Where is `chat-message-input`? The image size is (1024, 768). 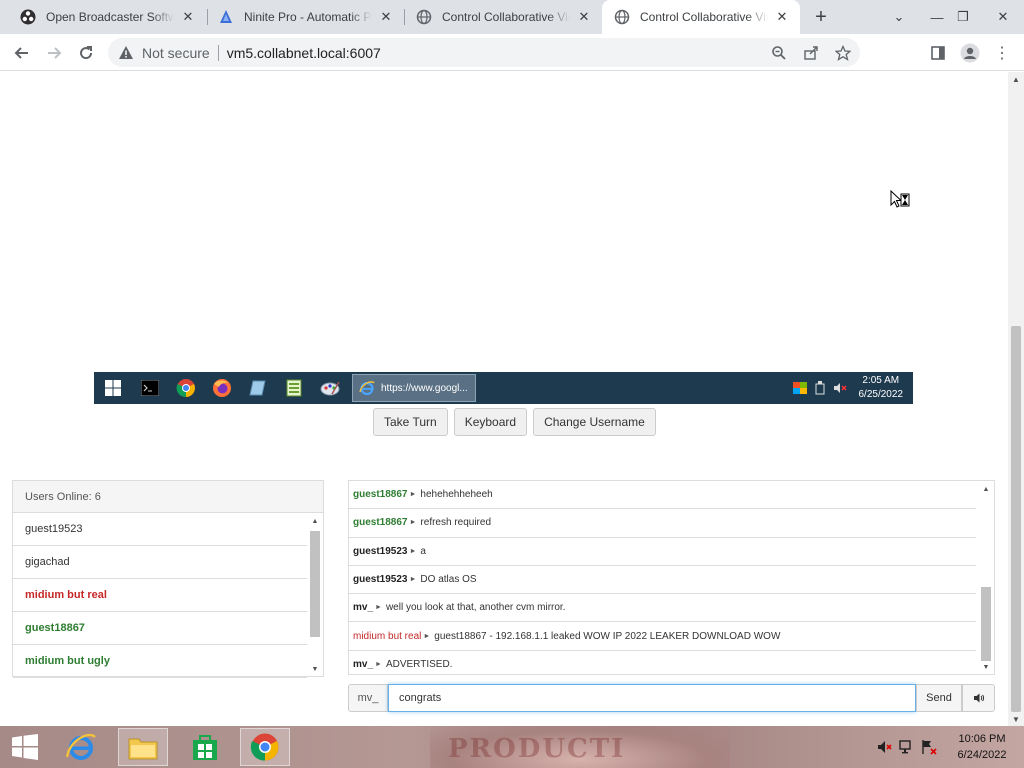 chat-message-input is located at coordinates (652, 698).